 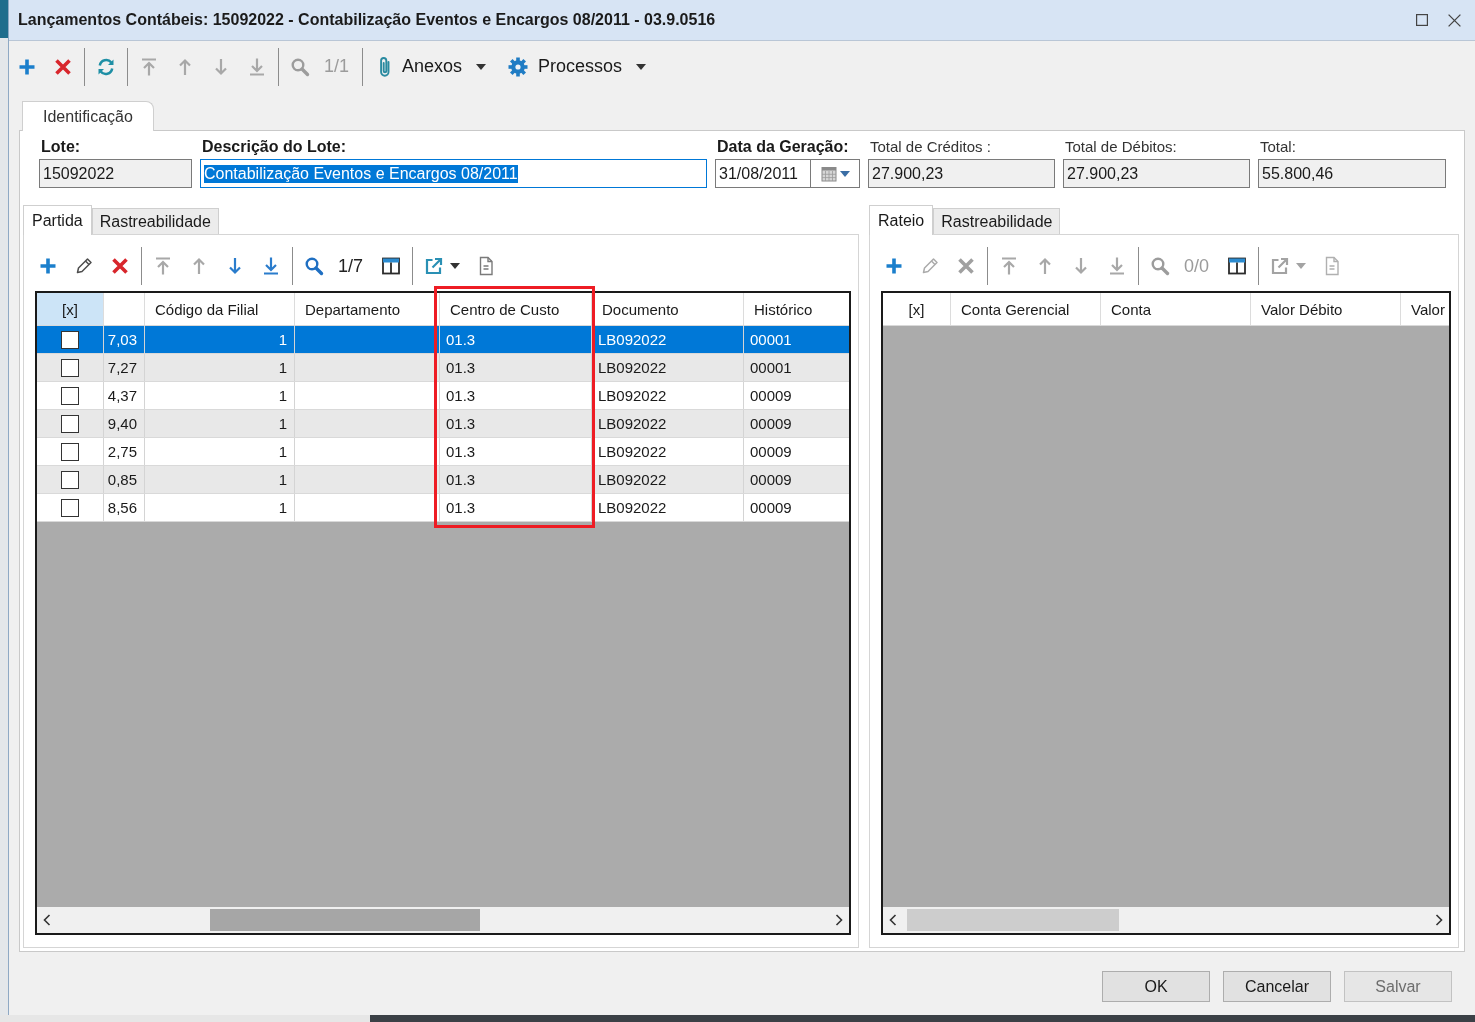 I want to click on column-header: Departamento, so click(x=367, y=309).